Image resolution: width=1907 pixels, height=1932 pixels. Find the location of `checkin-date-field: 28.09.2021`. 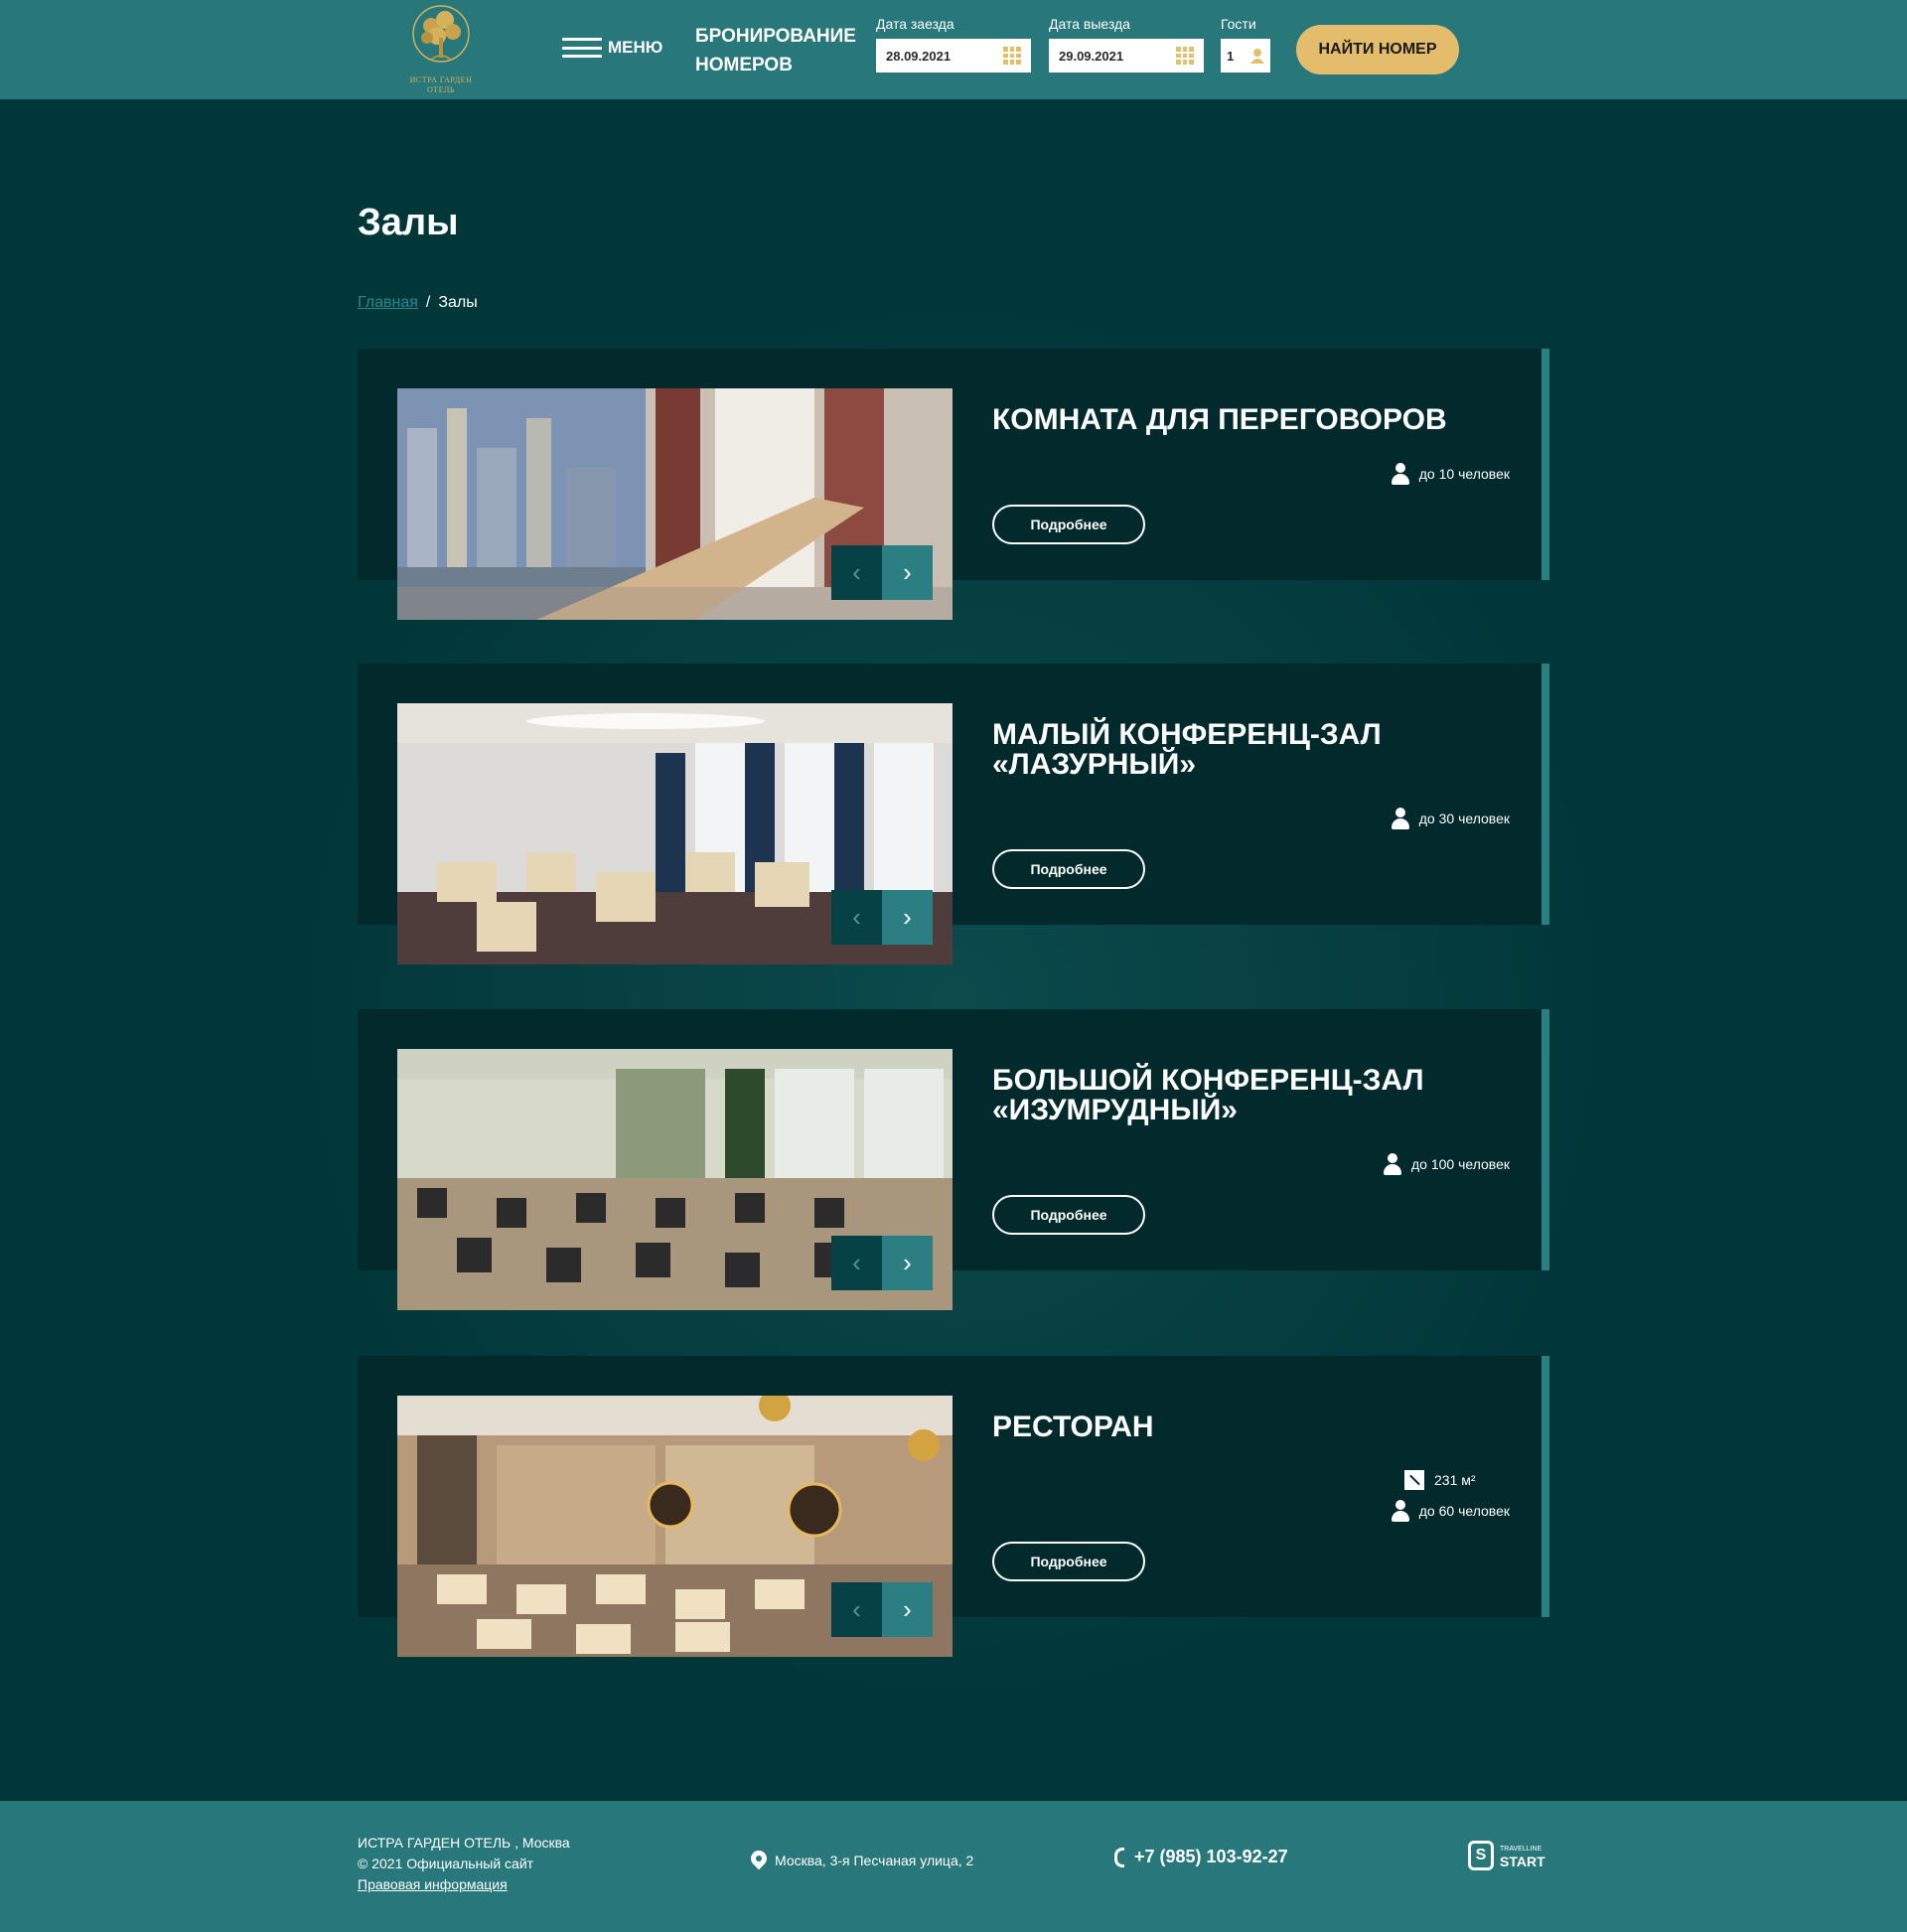

checkin-date-field: 28.09.2021 is located at coordinates (953, 56).